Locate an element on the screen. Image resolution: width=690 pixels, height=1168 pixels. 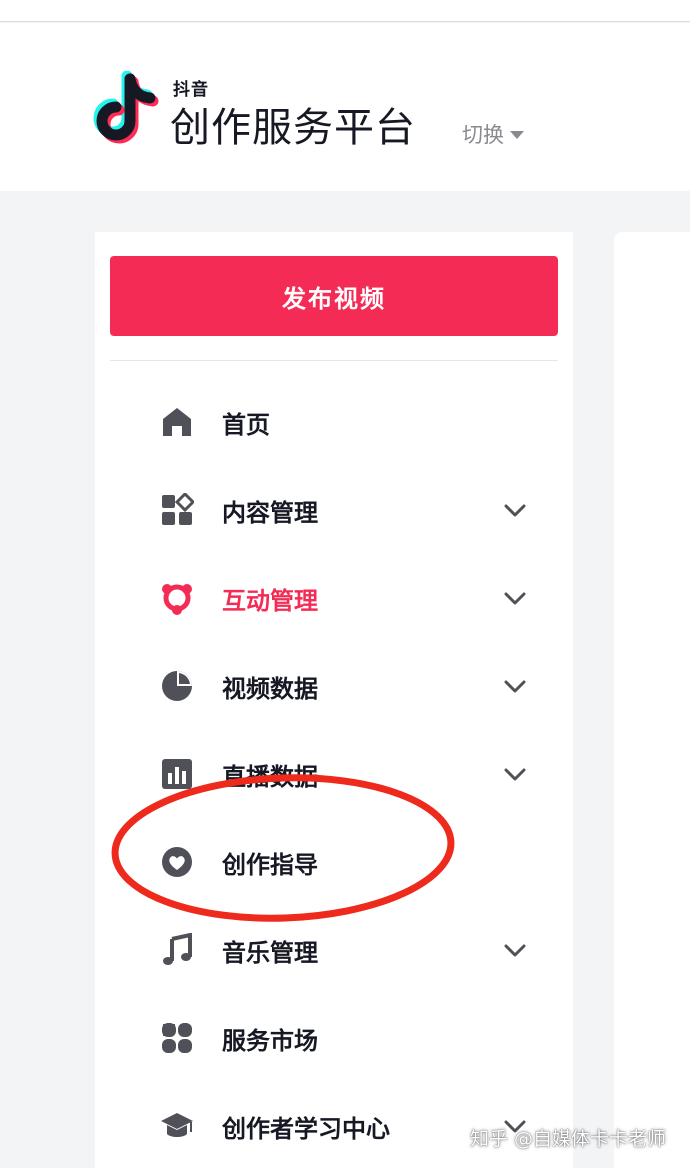
switch-dropdown: 切换 is located at coordinates (493, 134).